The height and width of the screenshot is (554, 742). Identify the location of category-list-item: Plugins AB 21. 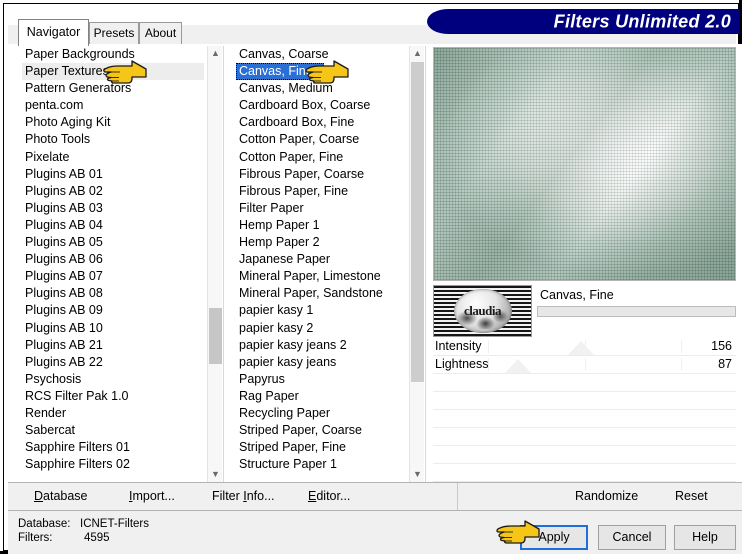
(113, 345).